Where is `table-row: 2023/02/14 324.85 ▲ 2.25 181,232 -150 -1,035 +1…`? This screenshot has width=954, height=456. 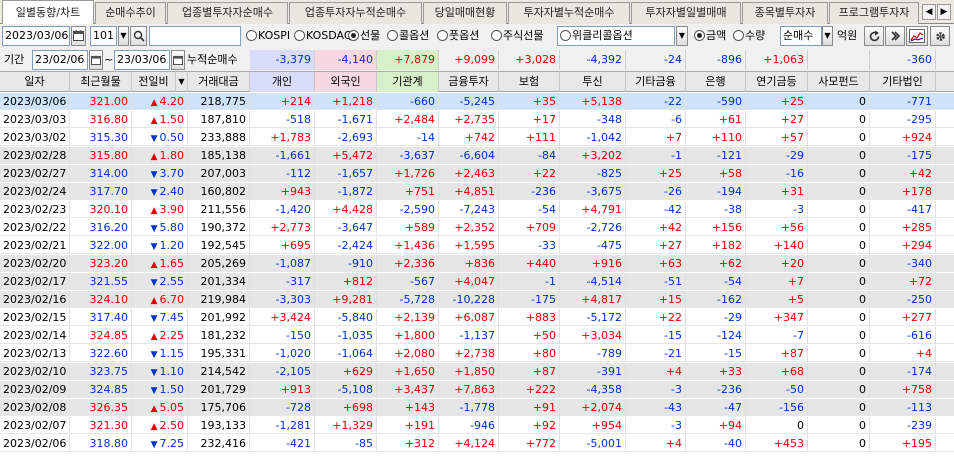
table-row: 2023/02/14 324.85 ▲ 2.25 181,232 -150 -1,035 +1… is located at coordinates (477, 335).